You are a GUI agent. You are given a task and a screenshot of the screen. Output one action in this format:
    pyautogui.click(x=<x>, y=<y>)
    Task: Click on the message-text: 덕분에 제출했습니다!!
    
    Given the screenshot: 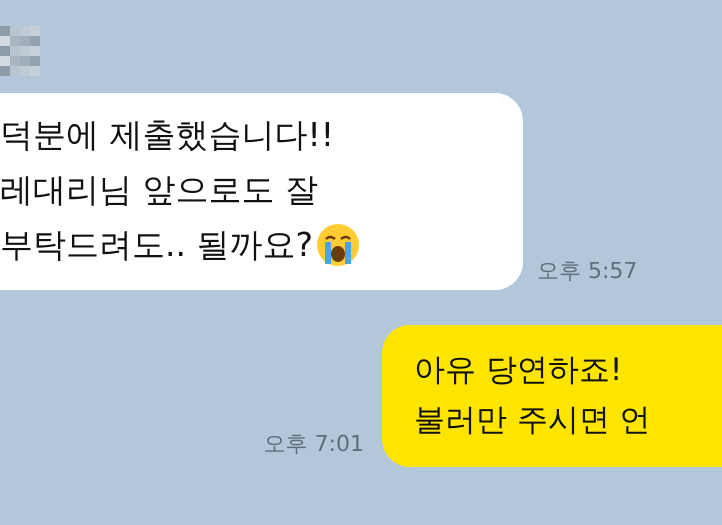 What is the action you would take?
    pyautogui.click(x=167, y=135)
    